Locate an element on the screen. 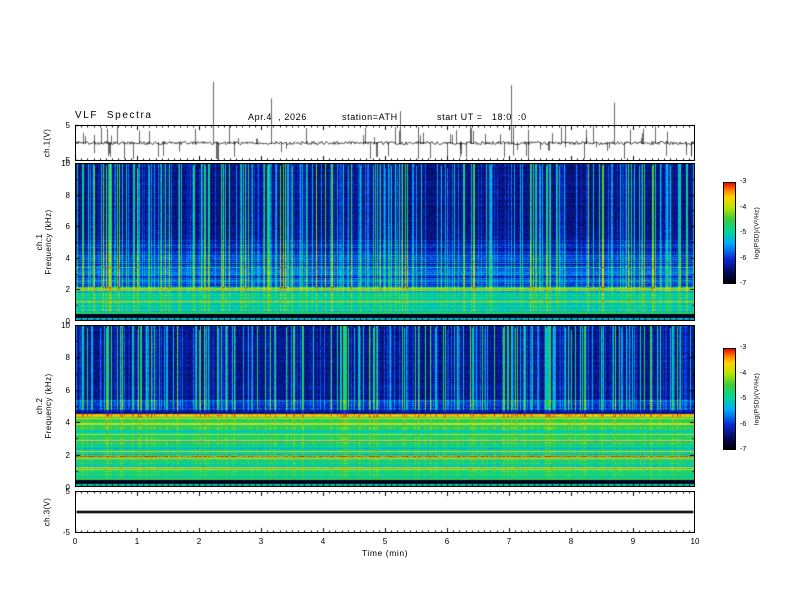 The height and width of the screenshot is (612, 792). ch3-waveform-canvas is located at coordinates (385, 512).